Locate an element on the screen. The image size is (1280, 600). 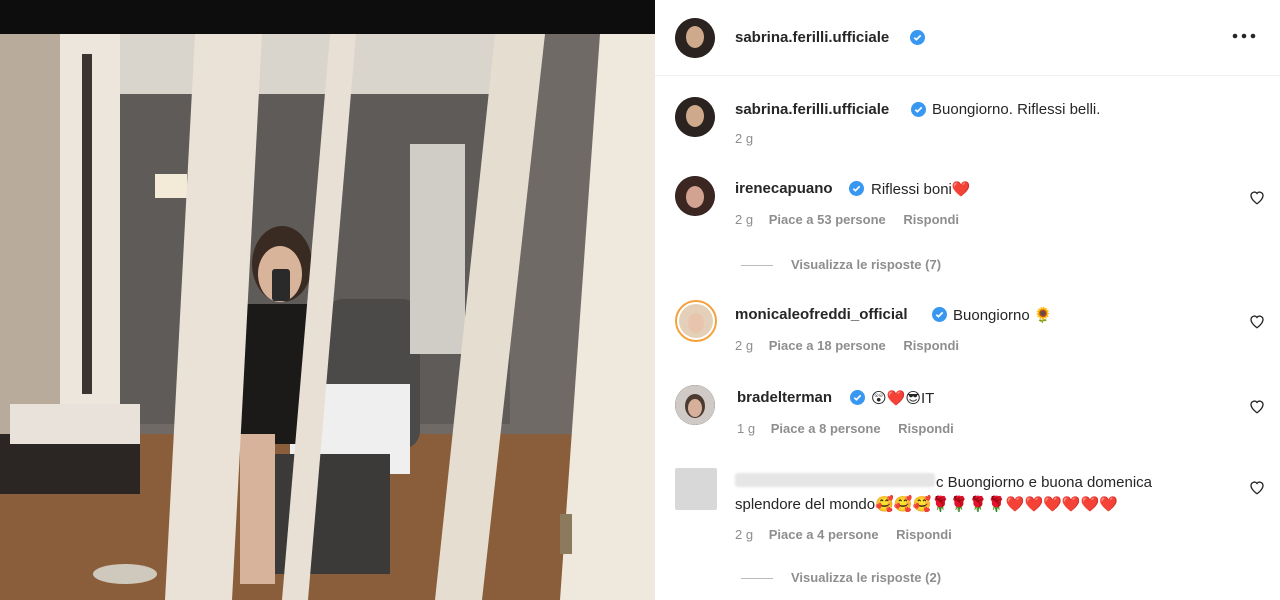
comment-username: bradelterman is located at coordinates (784, 397).